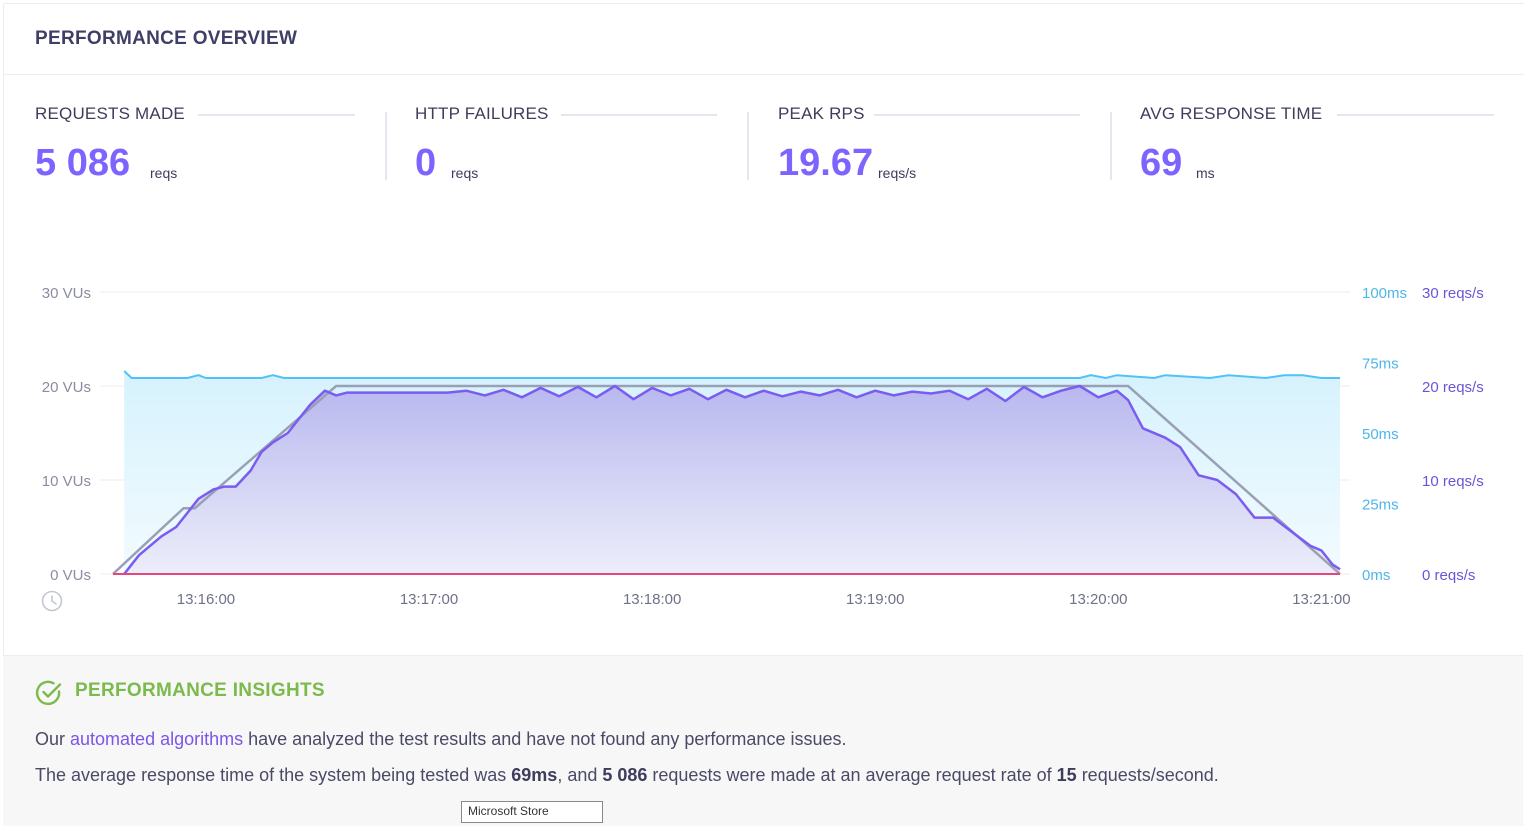 The image size is (1524, 826). What do you see at coordinates (1453, 481) in the screenshot?
I see `rps-axis-tick-label: 10 reqs/s` at bounding box center [1453, 481].